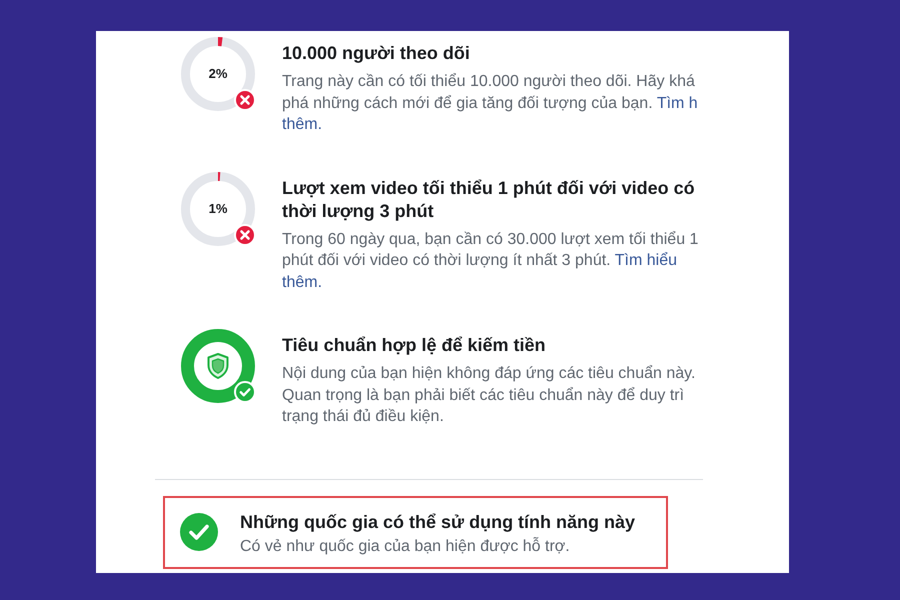 The image size is (900, 600). I want to click on description-text: Nội dung của bạn hiện không đáp ứng các tiêu chuẩn này. Quan trọng là bạn phải biết các tiêu chuẩn này để duy trì trạng thái đủ điều kiện., so click(489, 395).